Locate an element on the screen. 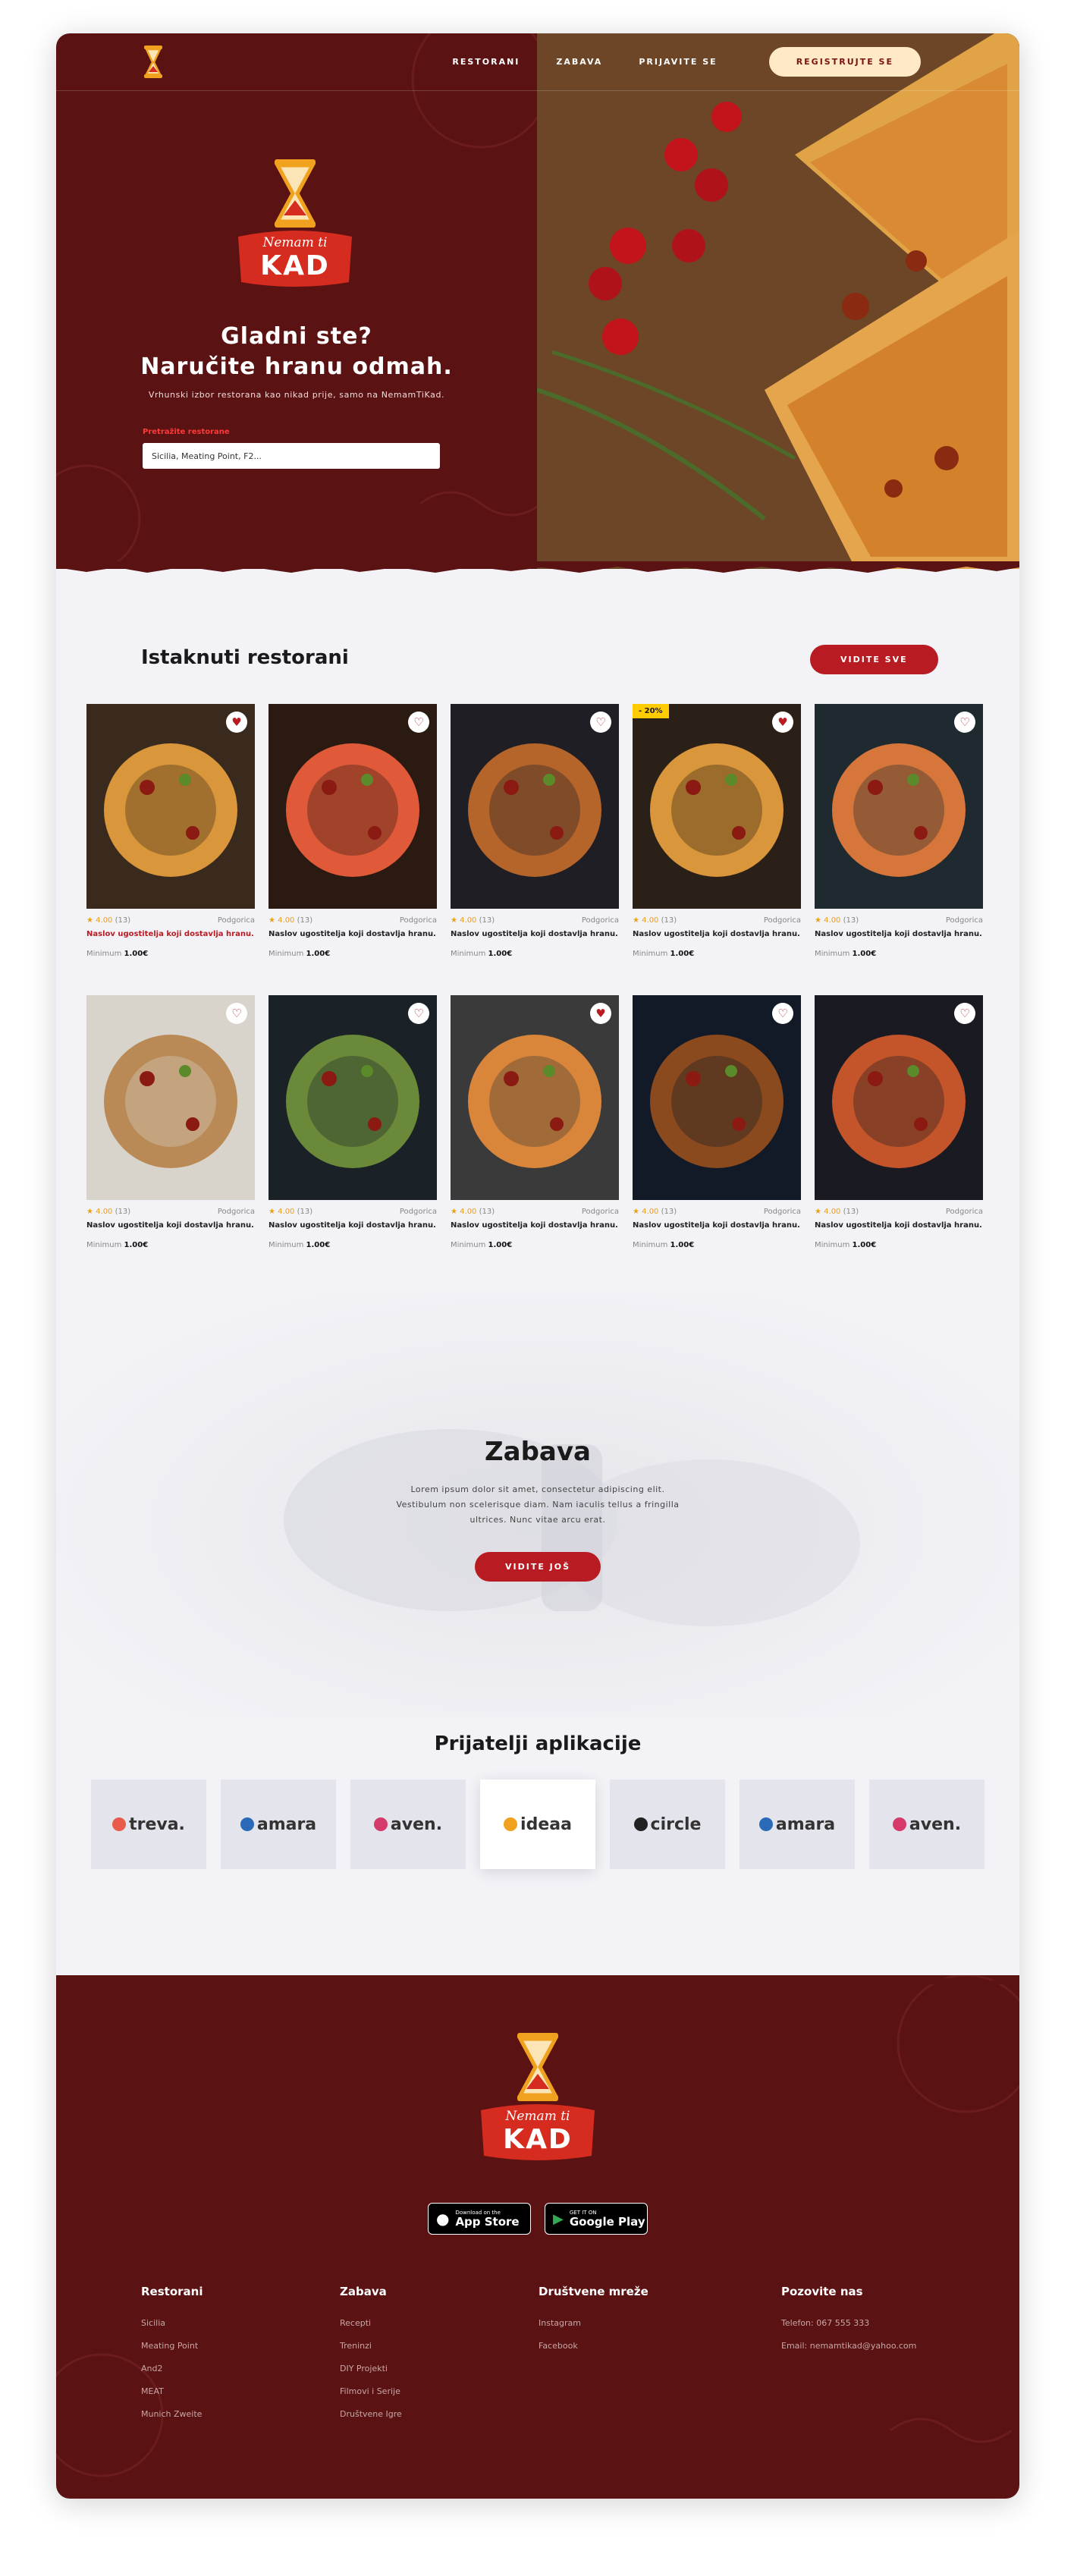  app-store-badge: ● Download on the App Store is located at coordinates (479, 2219).